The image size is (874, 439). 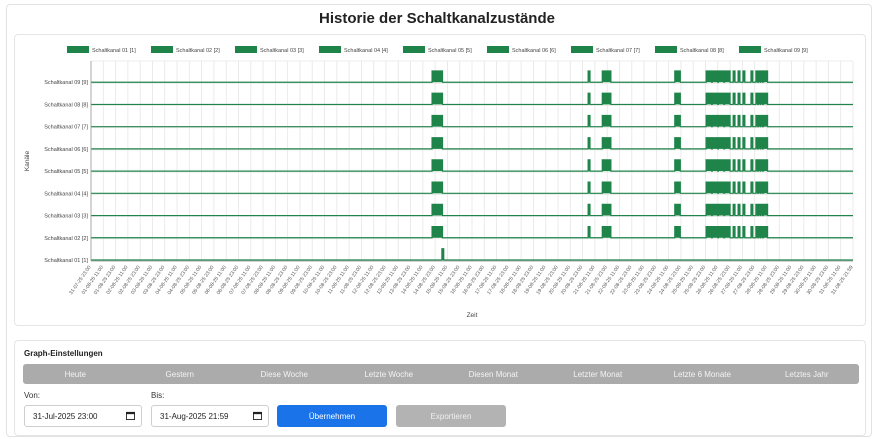 I want to click on range-button-last-month: Letzter Monat, so click(x=598, y=374).